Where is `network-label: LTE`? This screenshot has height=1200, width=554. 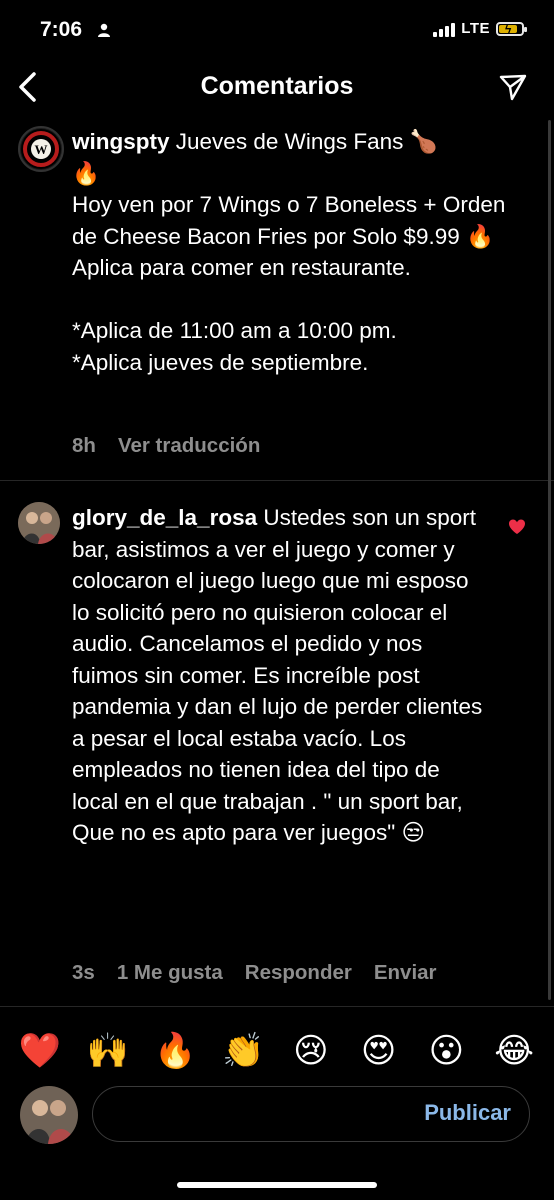 network-label: LTE is located at coordinates (475, 28).